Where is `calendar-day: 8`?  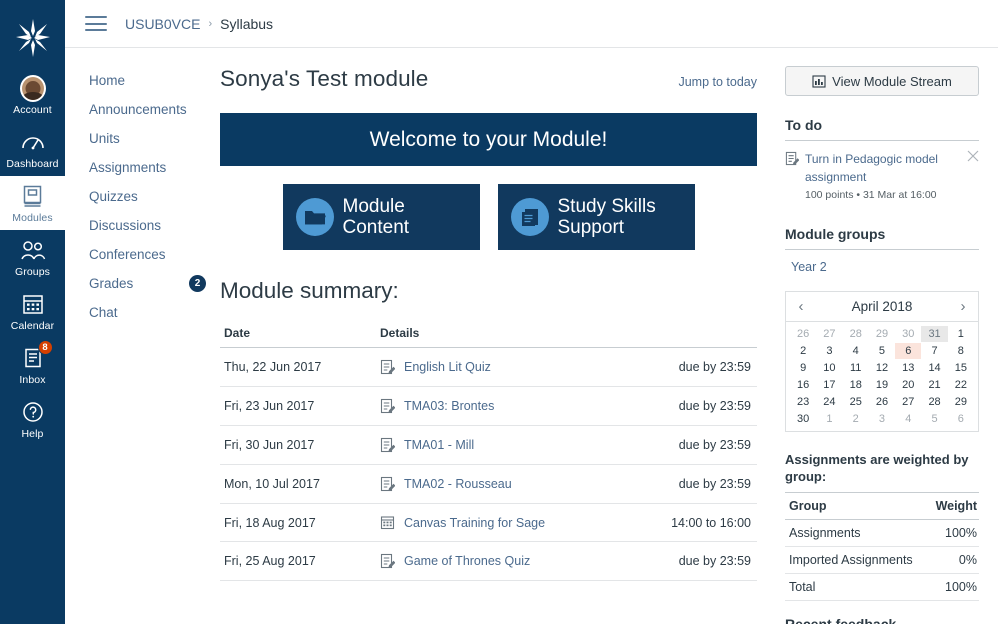 calendar-day: 8 is located at coordinates (961, 351).